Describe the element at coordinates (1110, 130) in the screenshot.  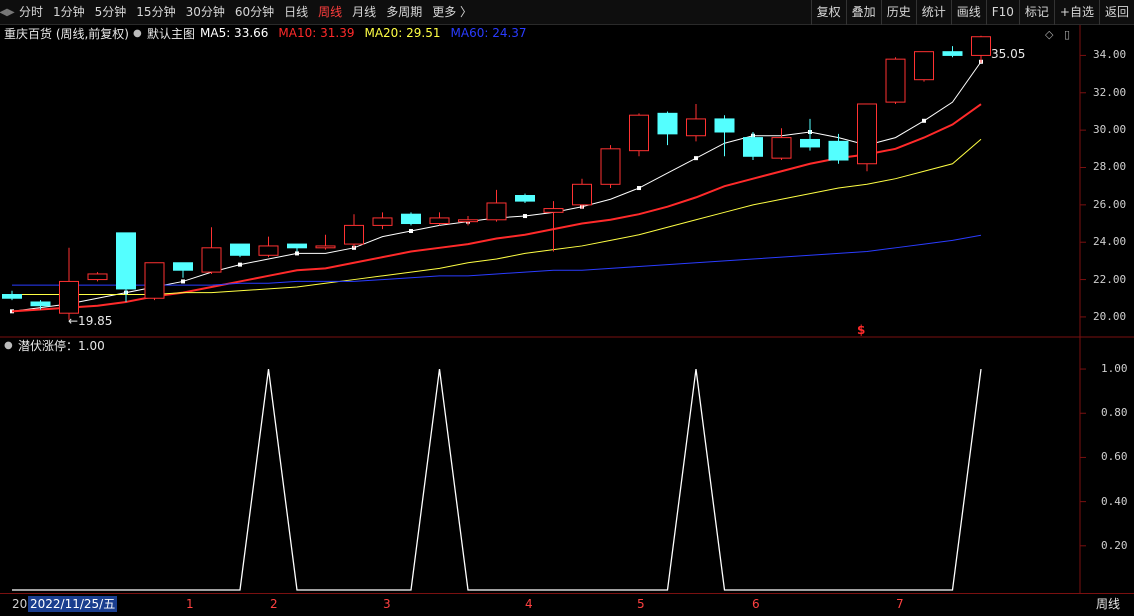
I see `price-tick-label: 30.00` at that location.